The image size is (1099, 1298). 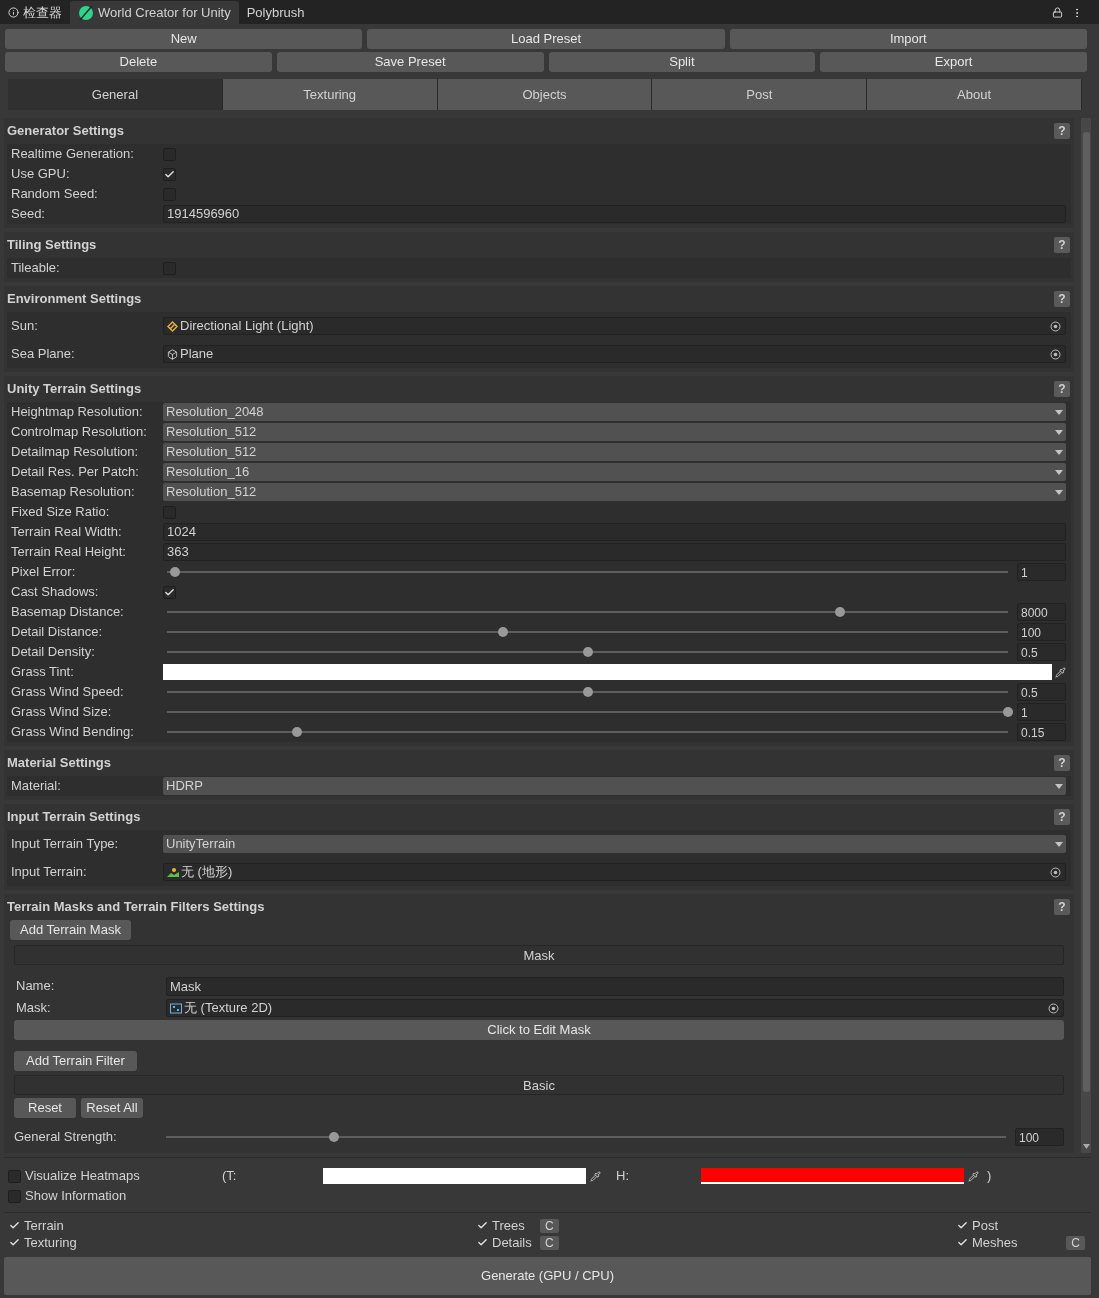 I want to click on text-field: 363, so click(x=614, y=552).